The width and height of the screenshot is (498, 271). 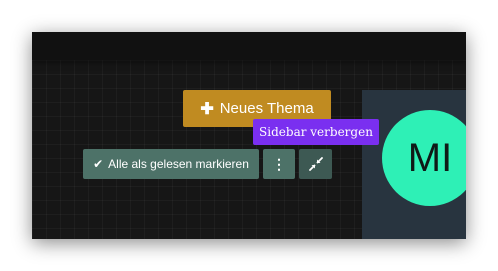 I want to click on mark-all-read-button: ✔ Alle als gelesen markieren, so click(x=171, y=164).